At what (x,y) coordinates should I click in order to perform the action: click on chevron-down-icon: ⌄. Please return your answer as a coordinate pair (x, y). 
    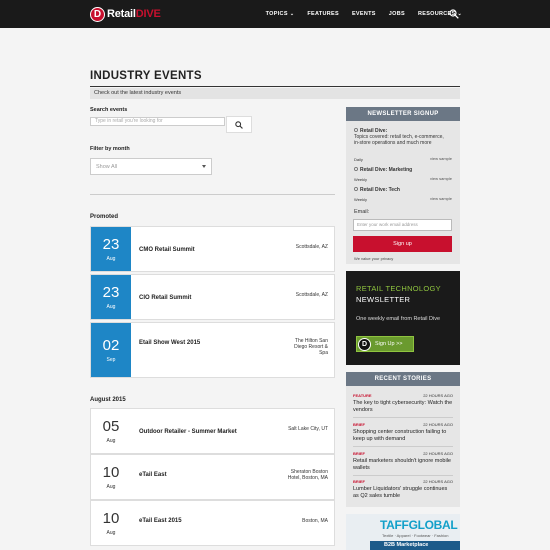
    Looking at the image, I should click on (292, 14).